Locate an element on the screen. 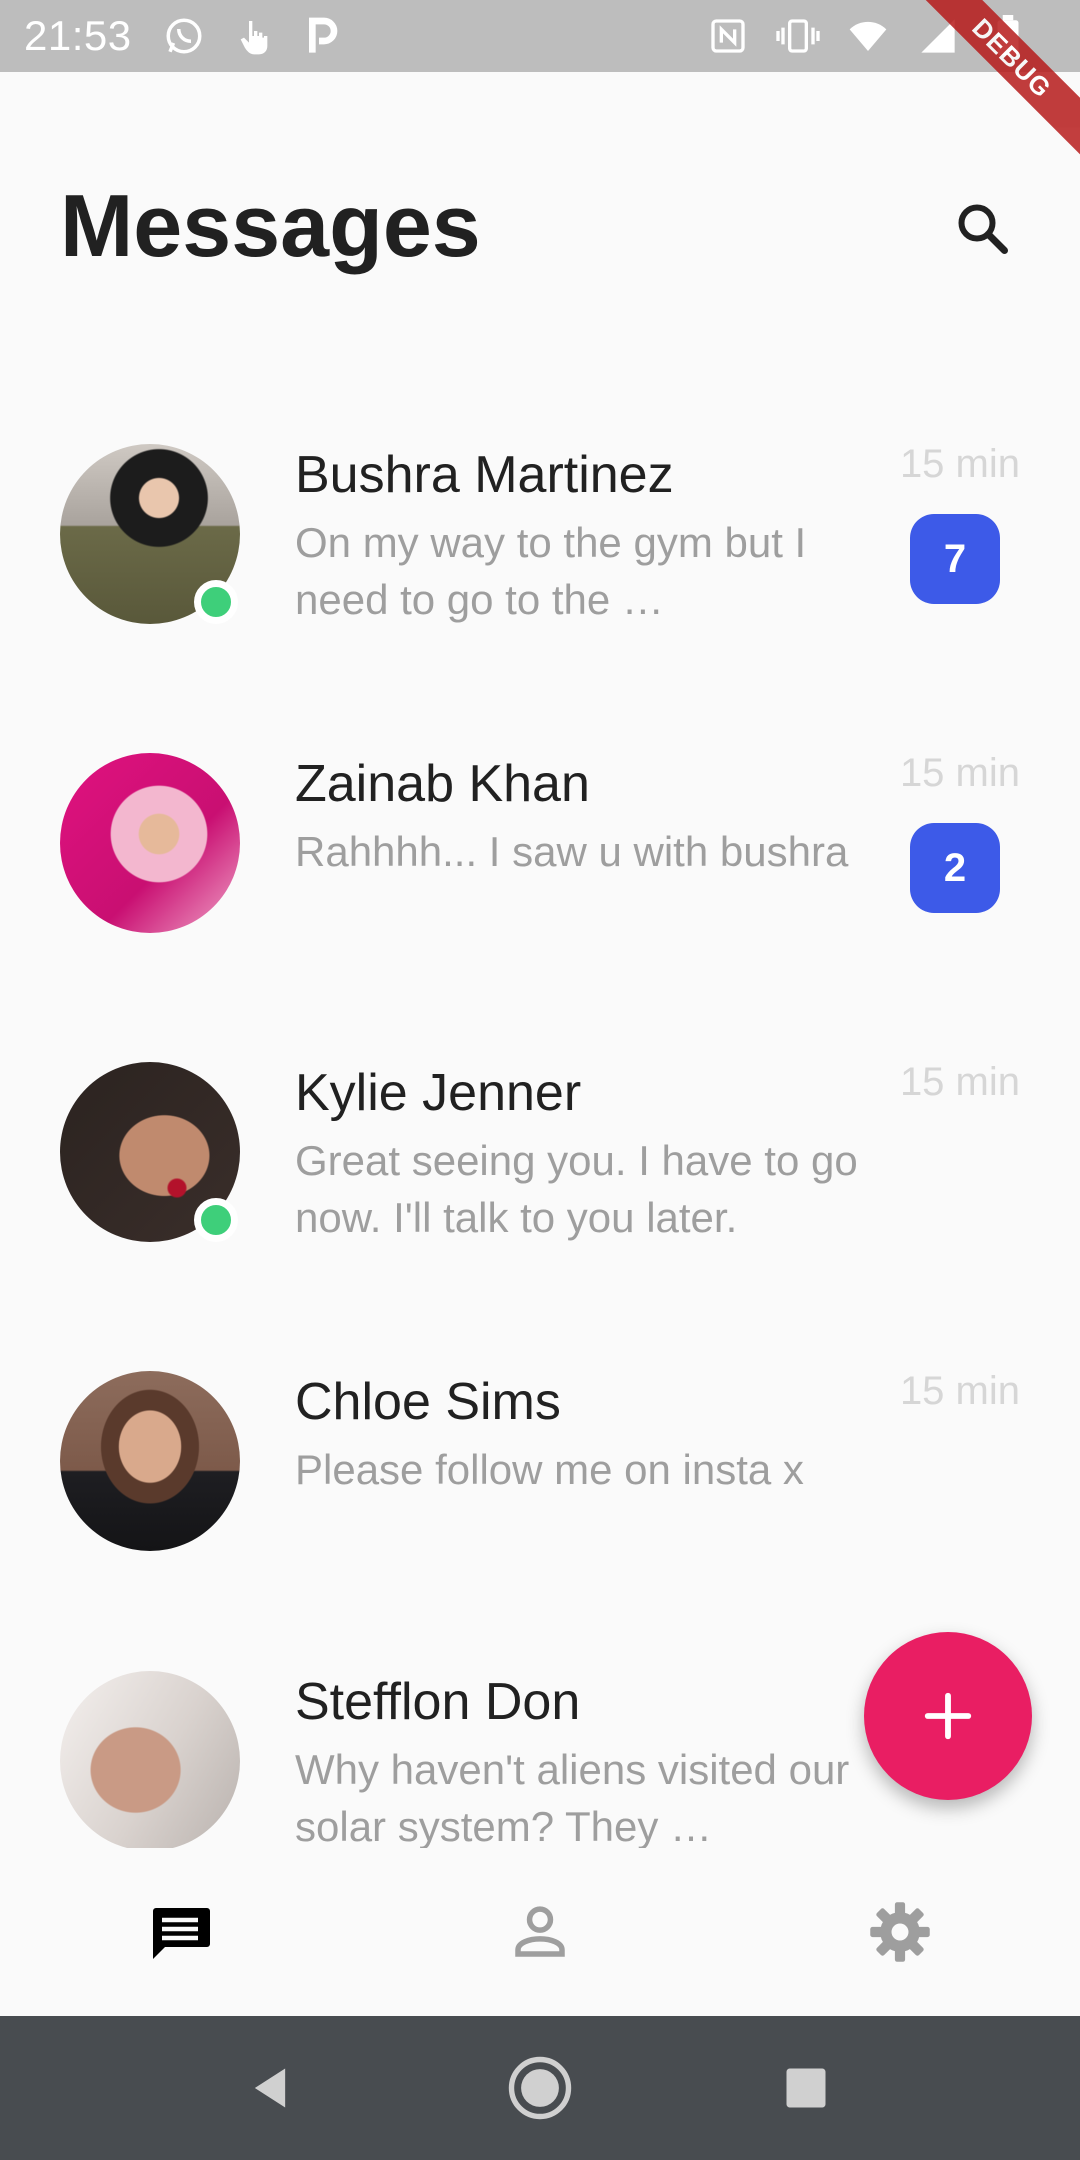 The height and width of the screenshot is (2160, 1080). message-preview: Rahhhh... I saw u with bushra is located at coordinates (572, 851).